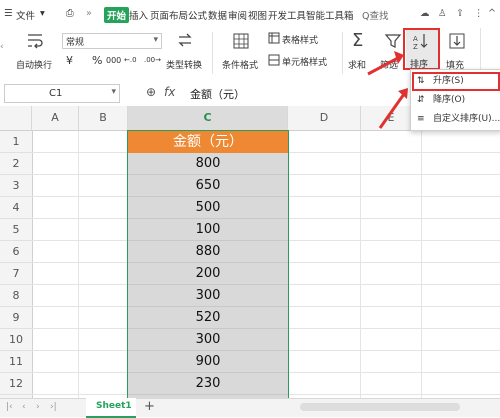 Image resolution: width=500 pixels, height=418 pixels. What do you see at coordinates (149, 406) in the screenshot?
I see `add-sheet-button: +` at bounding box center [149, 406].